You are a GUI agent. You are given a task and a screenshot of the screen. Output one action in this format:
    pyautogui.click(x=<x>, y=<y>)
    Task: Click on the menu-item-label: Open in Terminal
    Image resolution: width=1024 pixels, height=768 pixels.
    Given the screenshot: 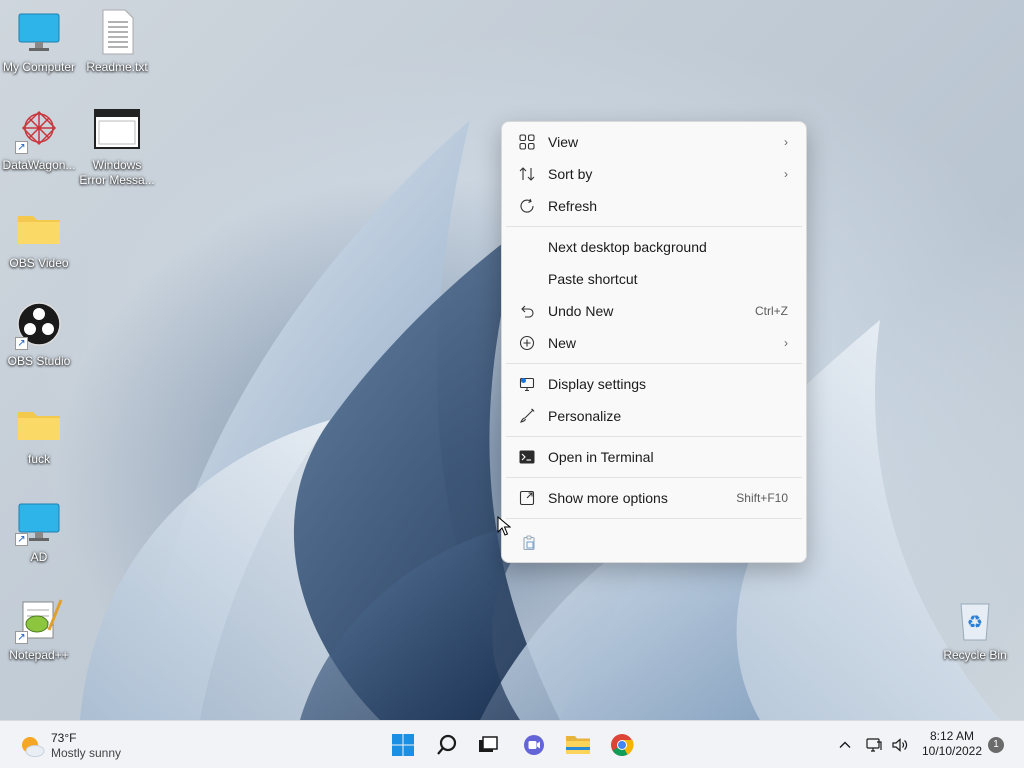 What is the action you would take?
    pyautogui.click(x=601, y=457)
    